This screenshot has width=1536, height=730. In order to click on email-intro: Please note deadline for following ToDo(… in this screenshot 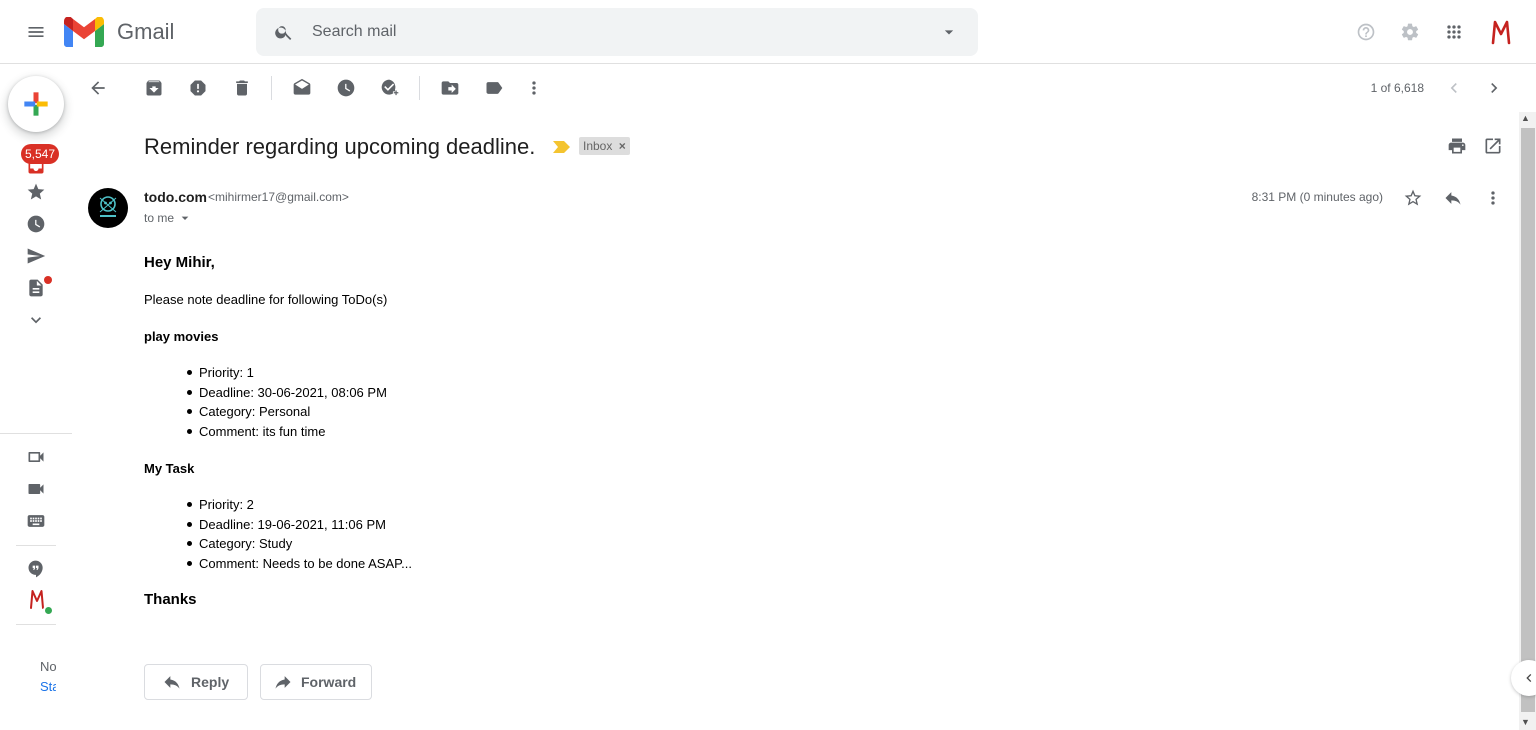, I will do `click(266, 299)`.